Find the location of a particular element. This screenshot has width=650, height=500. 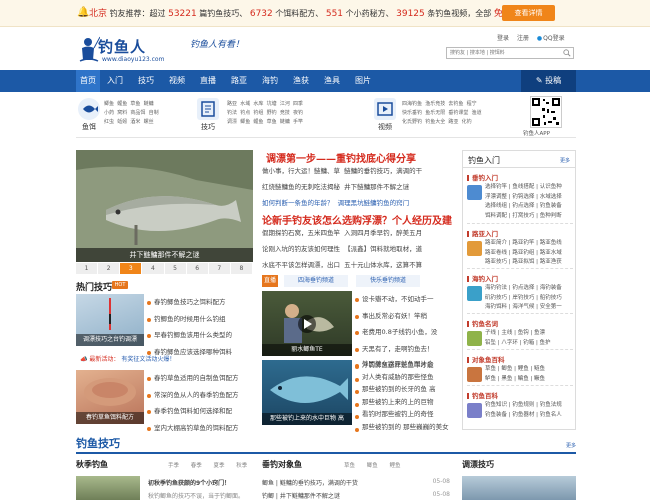

list-item: 对人类有威胁的那些怪鱼 is located at coordinates (401, 377).